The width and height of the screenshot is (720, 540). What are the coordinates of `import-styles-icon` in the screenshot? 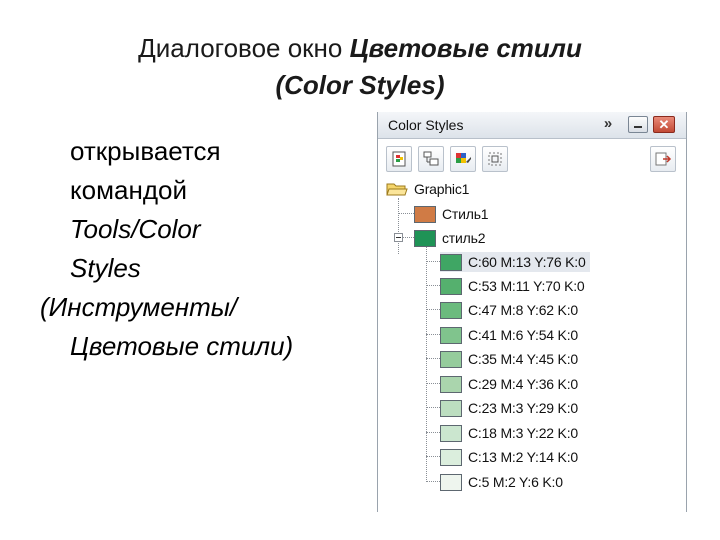 It's located at (663, 159).